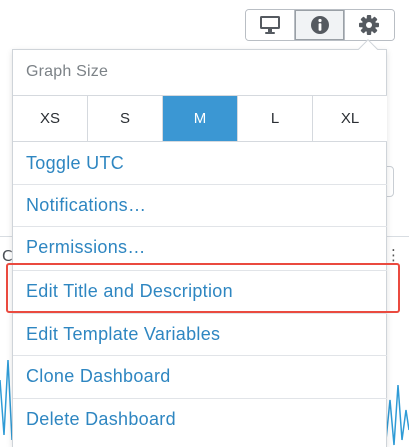 This screenshot has height=447, width=409. I want to click on settings-button, so click(369, 25).